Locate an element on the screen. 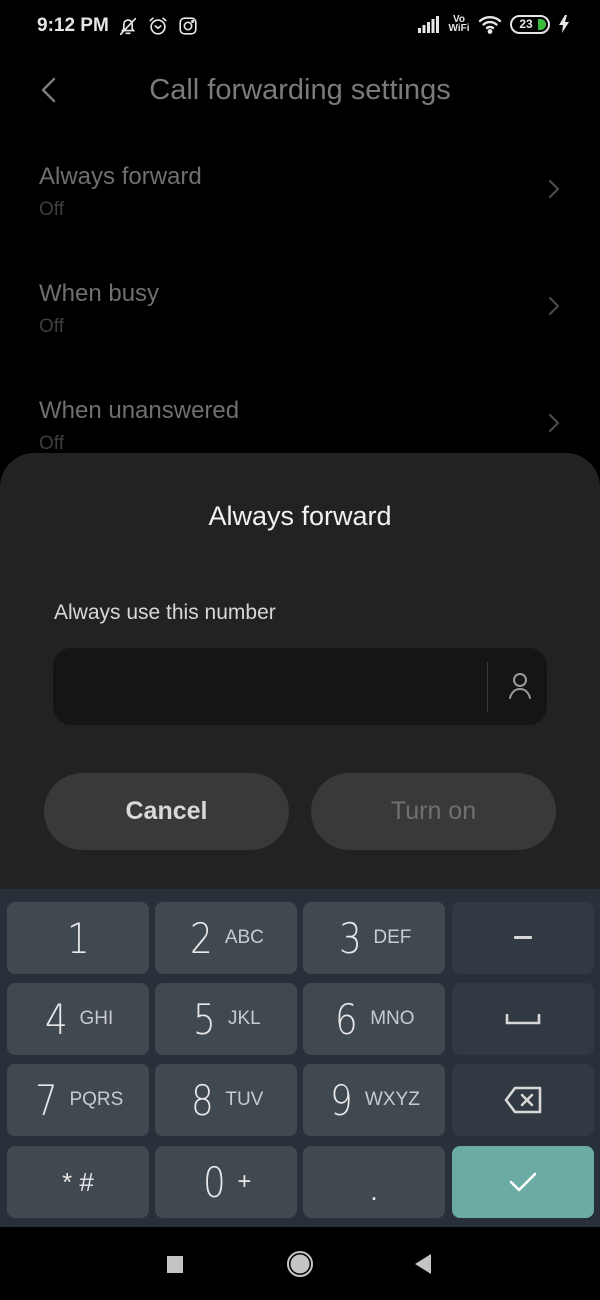 The height and width of the screenshot is (1300, 600). key-dash is located at coordinates (523, 938).